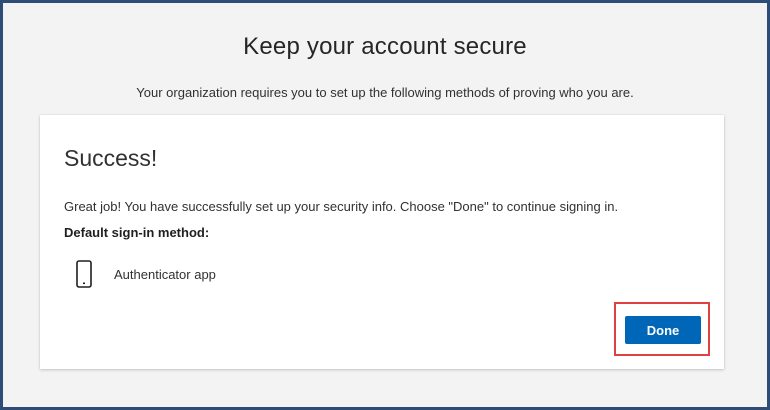 This screenshot has height=410, width=770. What do you see at coordinates (385, 46) in the screenshot?
I see `page-title: Keep your account secure` at bounding box center [385, 46].